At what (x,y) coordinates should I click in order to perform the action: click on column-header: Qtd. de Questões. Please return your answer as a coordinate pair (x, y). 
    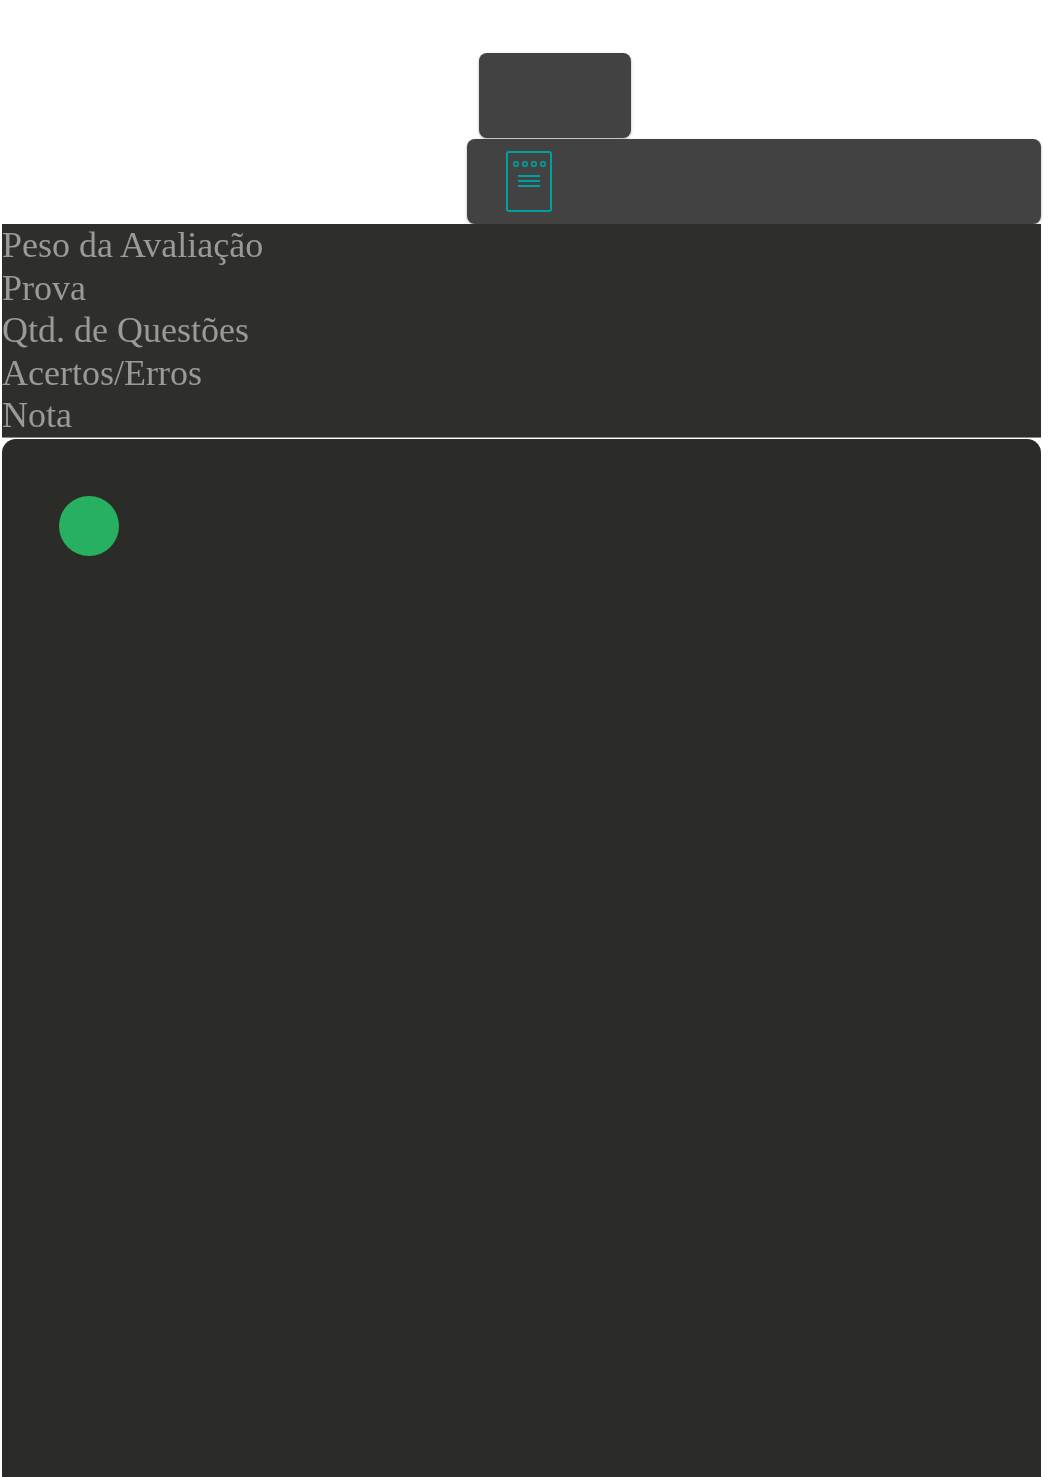
    Looking at the image, I should click on (126, 330).